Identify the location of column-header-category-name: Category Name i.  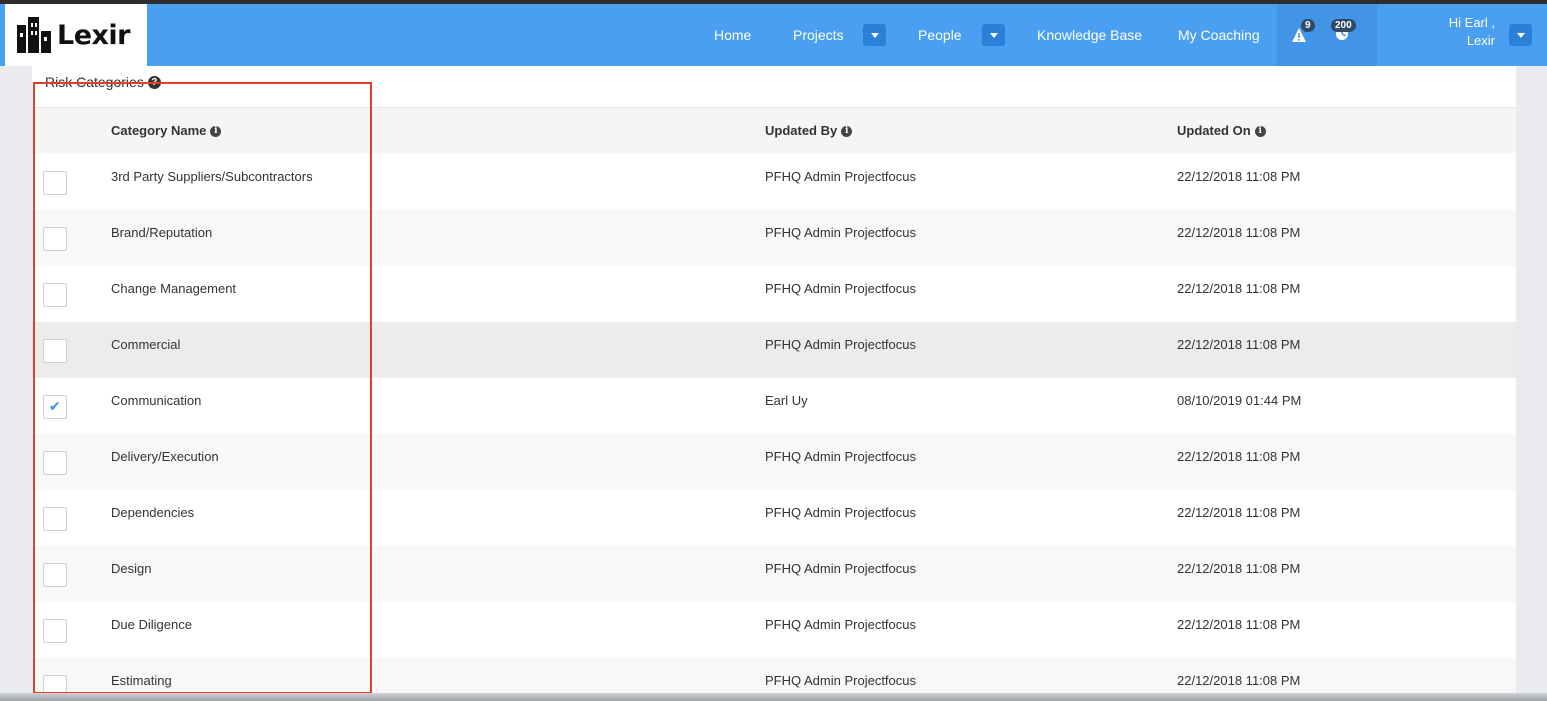
(166, 131).